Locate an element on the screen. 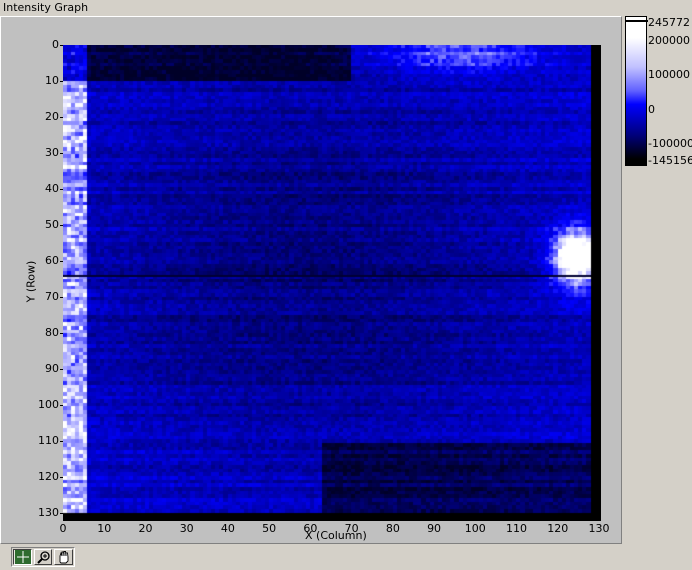 The image size is (692, 570). x-axis-title: X (Column) is located at coordinates (336, 535).